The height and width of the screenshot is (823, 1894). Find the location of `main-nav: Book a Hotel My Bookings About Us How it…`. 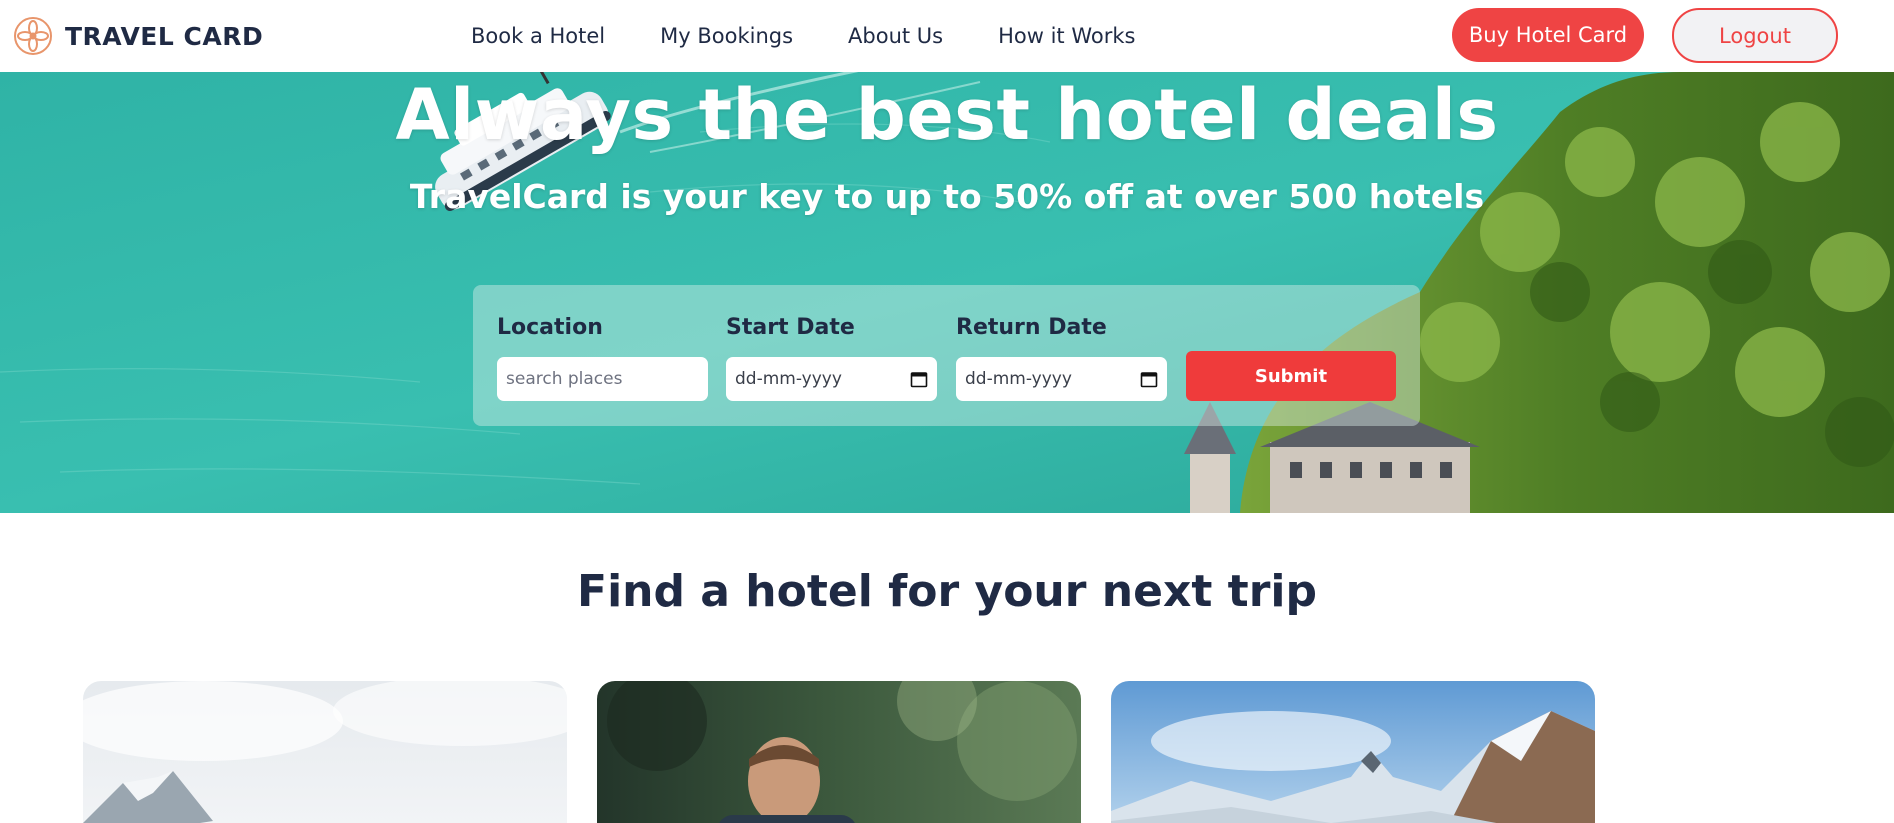

main-nav: Book a Hotel My Bookings About Us How it… is located at coordinates (803, 36).